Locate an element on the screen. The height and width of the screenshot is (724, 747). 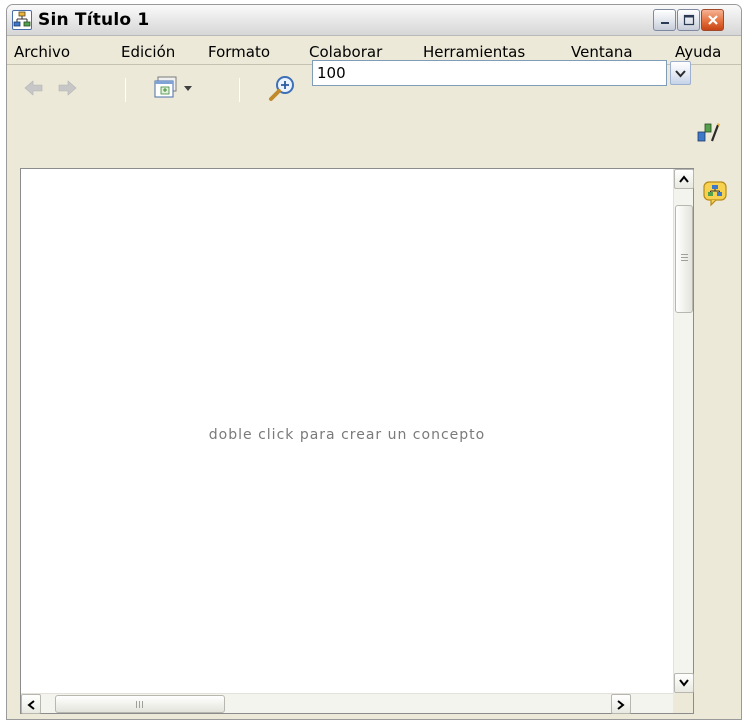
scroll-corner is located at coordinates (683, 703).